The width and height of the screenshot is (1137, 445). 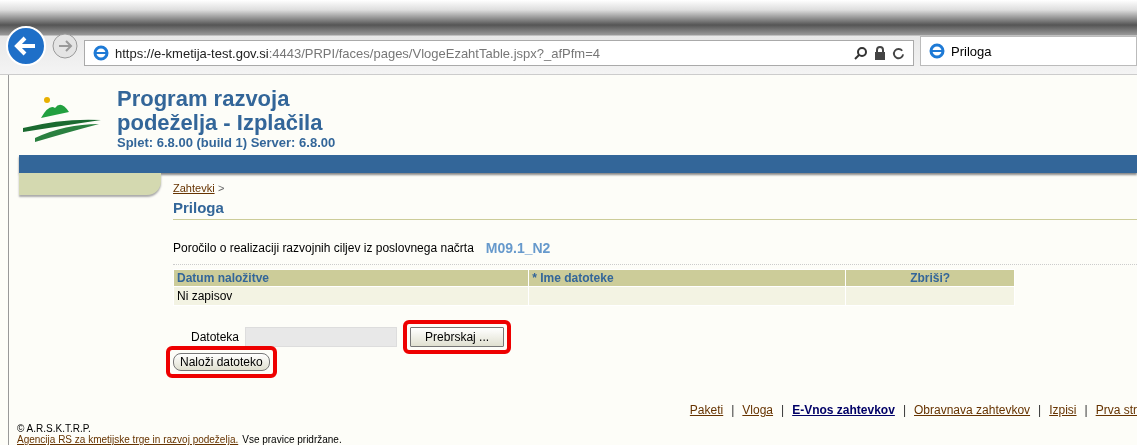 I want to click on back-button, so click(x=26, y=46).